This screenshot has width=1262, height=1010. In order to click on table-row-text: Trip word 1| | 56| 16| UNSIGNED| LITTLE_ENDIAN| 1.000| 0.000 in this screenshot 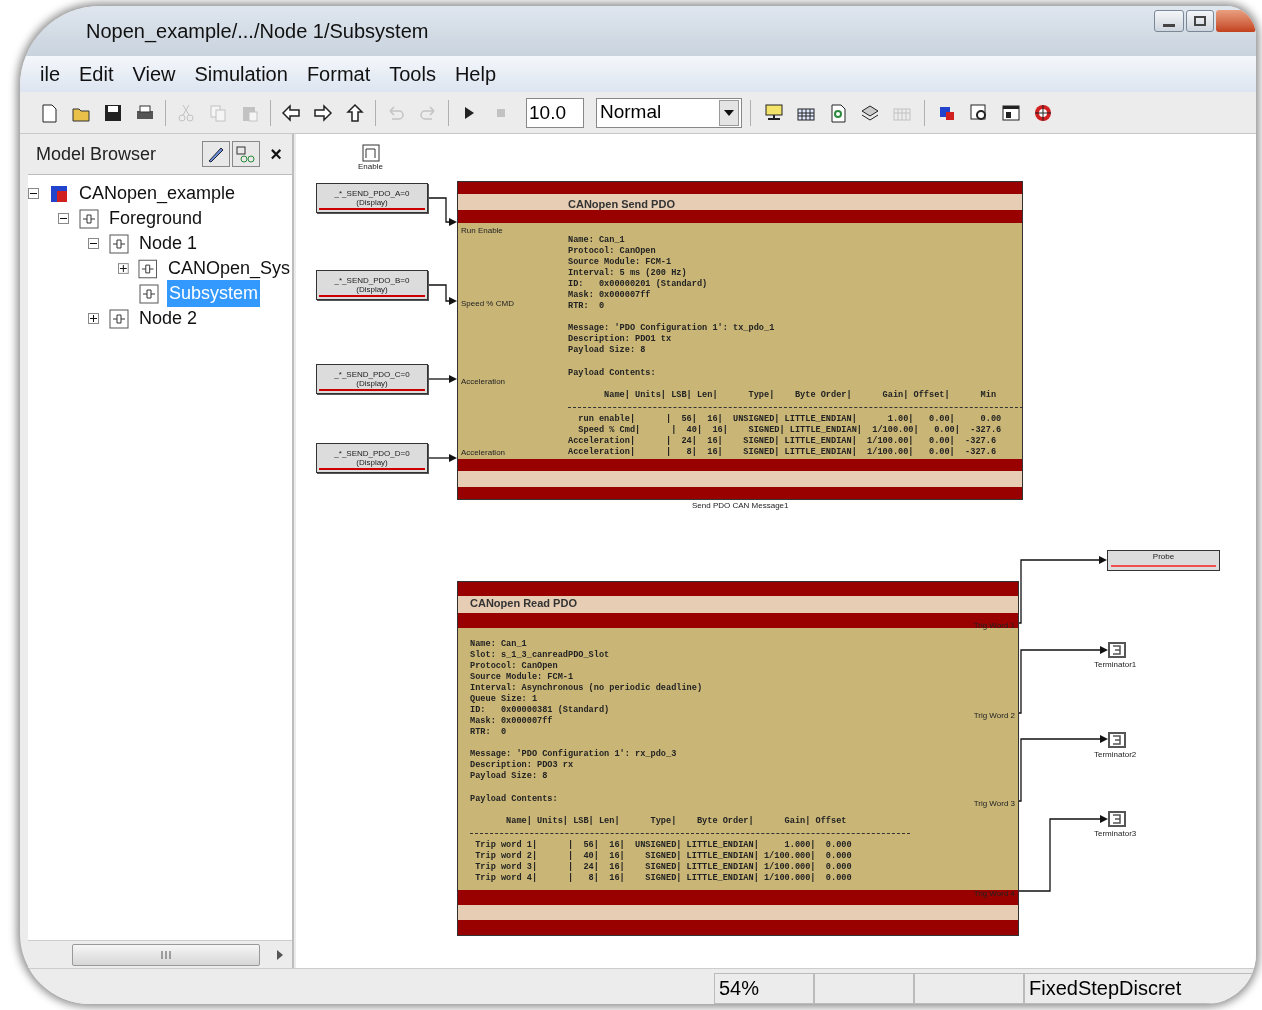, I will do `click(663, 845)`.